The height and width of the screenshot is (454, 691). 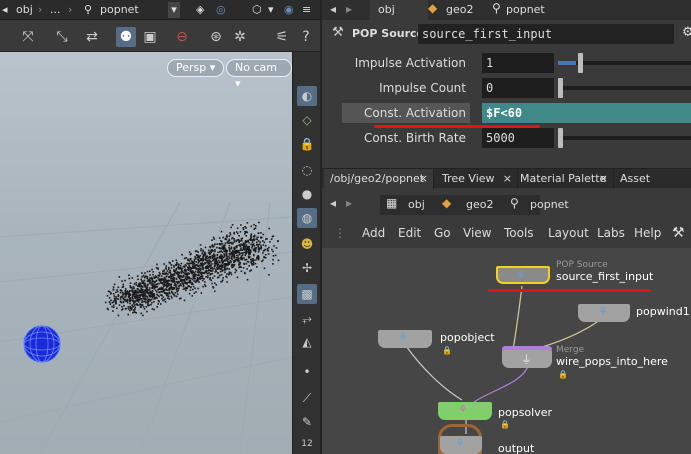 I want to click on network-path-bar: ◂ ▸ ▦ obj ◆ geo2 ⚲ popnet, so click(x=506, y=204).